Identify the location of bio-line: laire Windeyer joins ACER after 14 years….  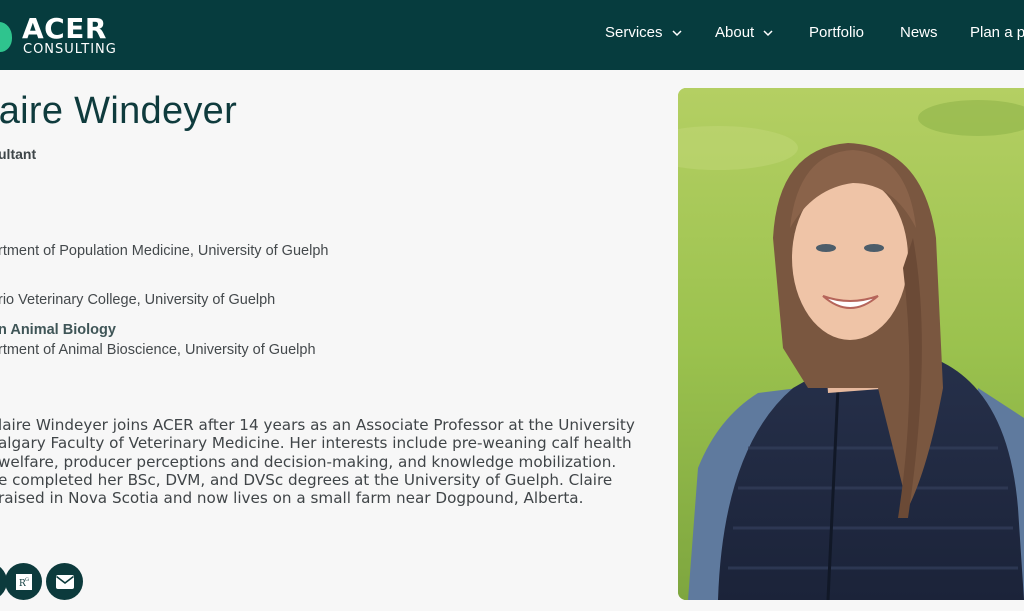
(317, 425).